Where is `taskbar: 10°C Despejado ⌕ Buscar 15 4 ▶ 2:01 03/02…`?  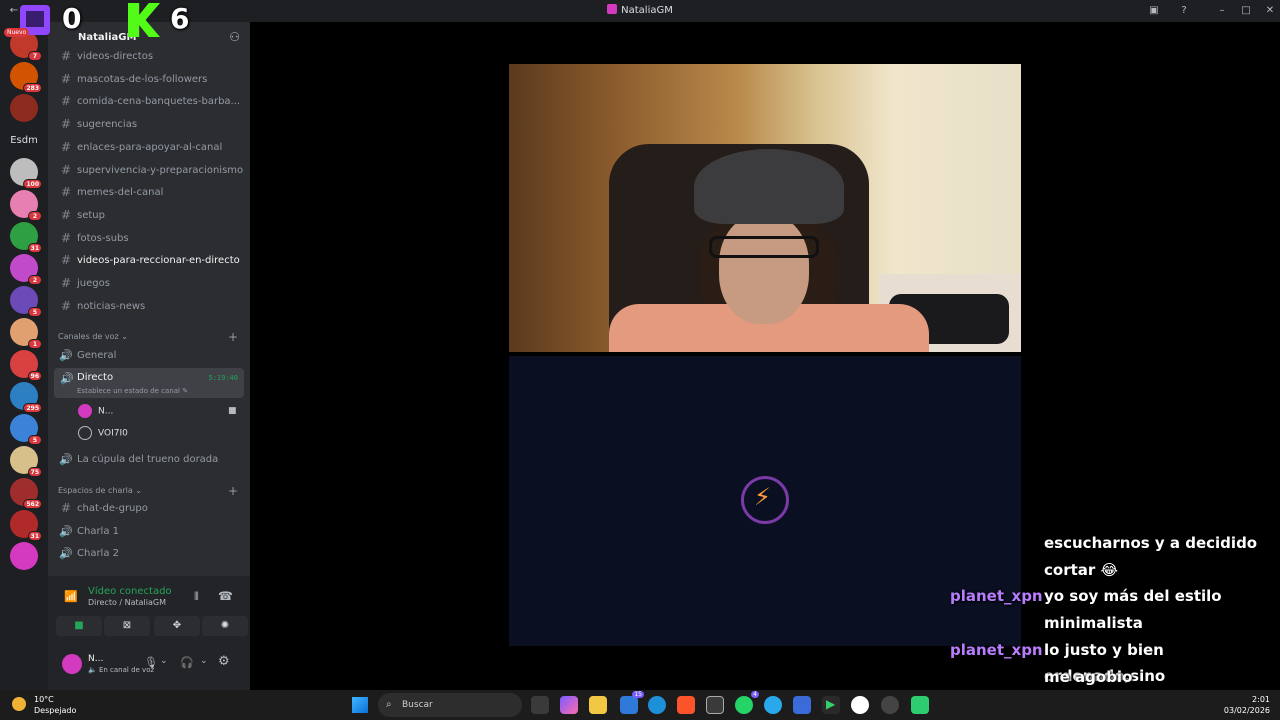 taskbar: 10°C Despejado ⌕ Buscar 15 4 ▶ 2:01 03/02… is located at coordinates (640, 705).